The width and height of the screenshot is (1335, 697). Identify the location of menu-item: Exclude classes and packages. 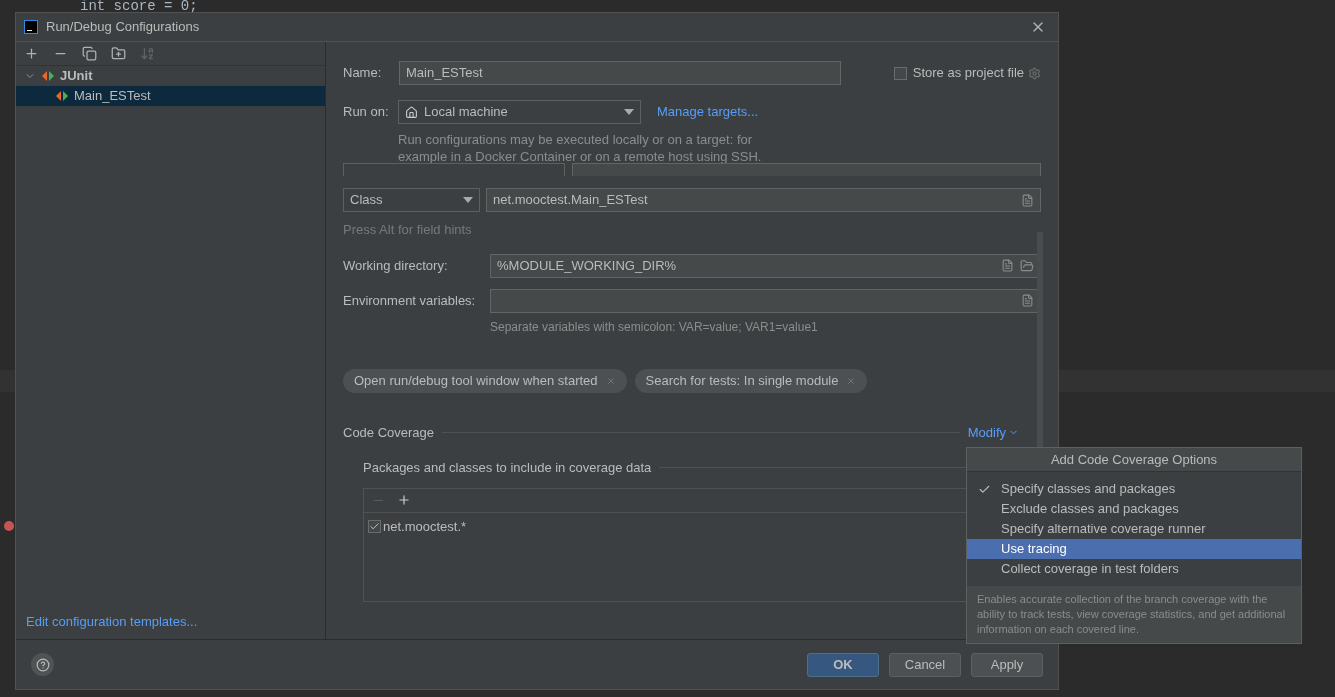
(1134, 509).